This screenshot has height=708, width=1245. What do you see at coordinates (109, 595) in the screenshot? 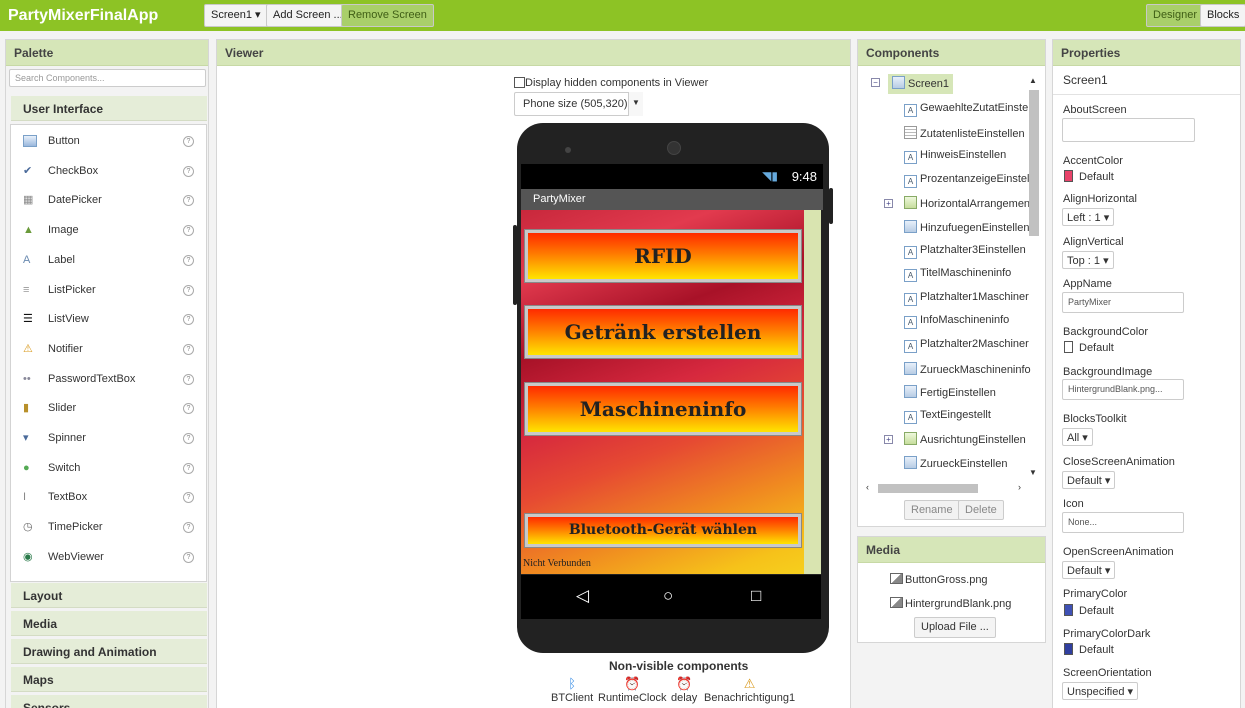
I see `category-layout: Layout` at bounding box center [109, 595].